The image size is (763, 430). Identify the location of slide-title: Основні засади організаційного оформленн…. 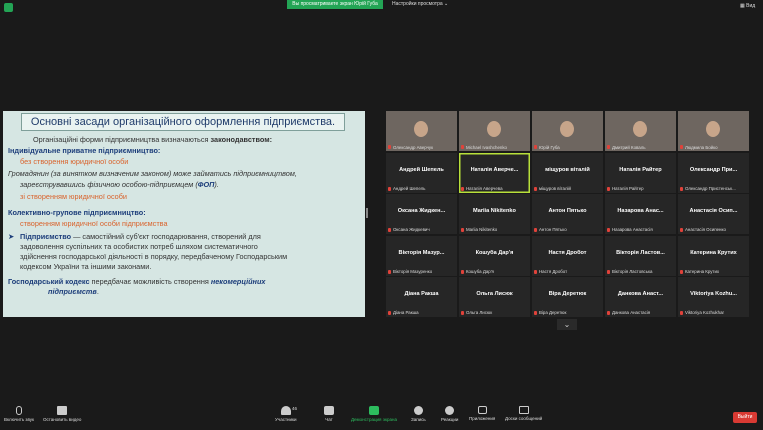
(183, 122).